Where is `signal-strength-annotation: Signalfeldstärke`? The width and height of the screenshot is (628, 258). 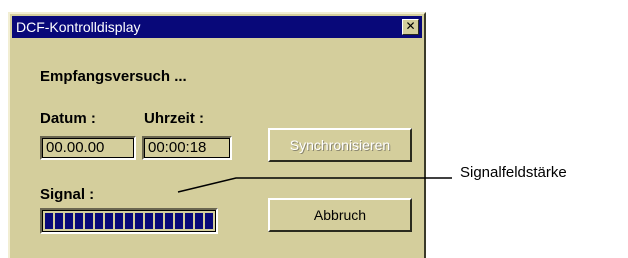 signal-strength-annotation: Signalfeldstärke is located at coordinates (513, 172).